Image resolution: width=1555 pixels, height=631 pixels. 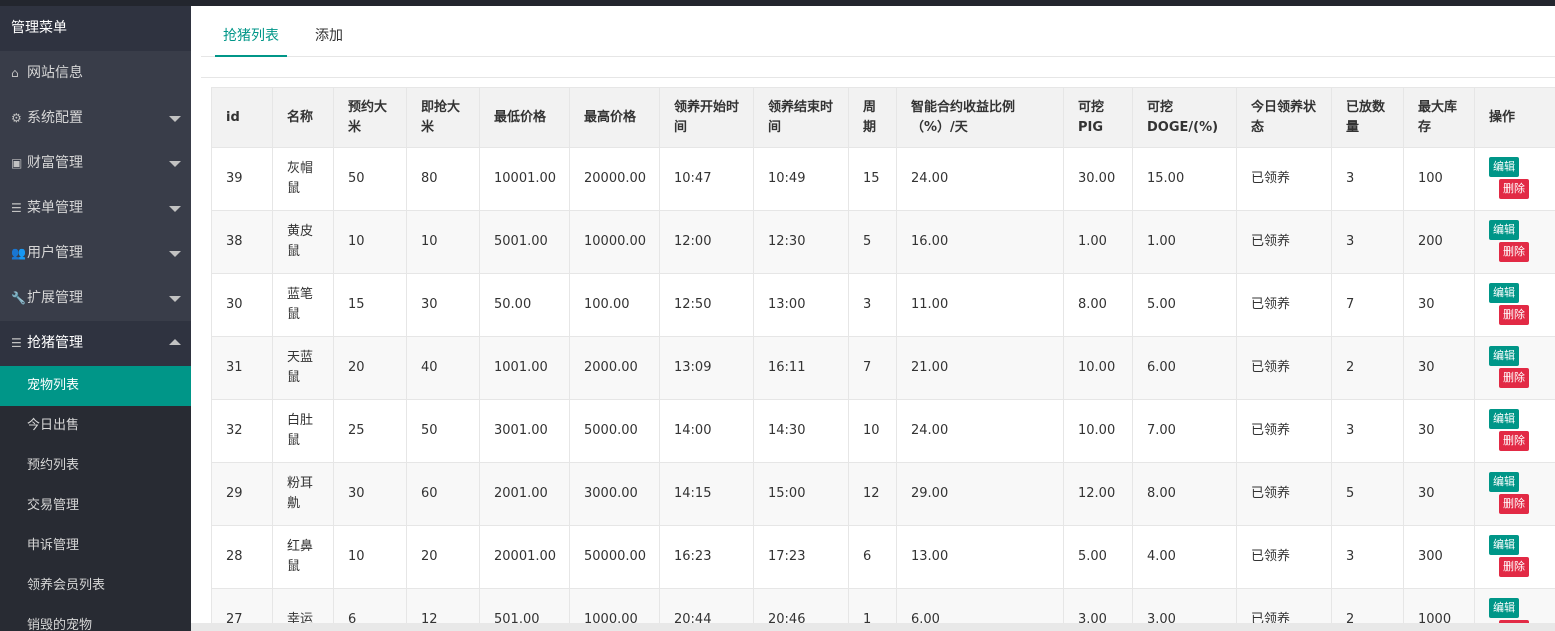 I want to click on column-header: id, so click(x=242, y=117).